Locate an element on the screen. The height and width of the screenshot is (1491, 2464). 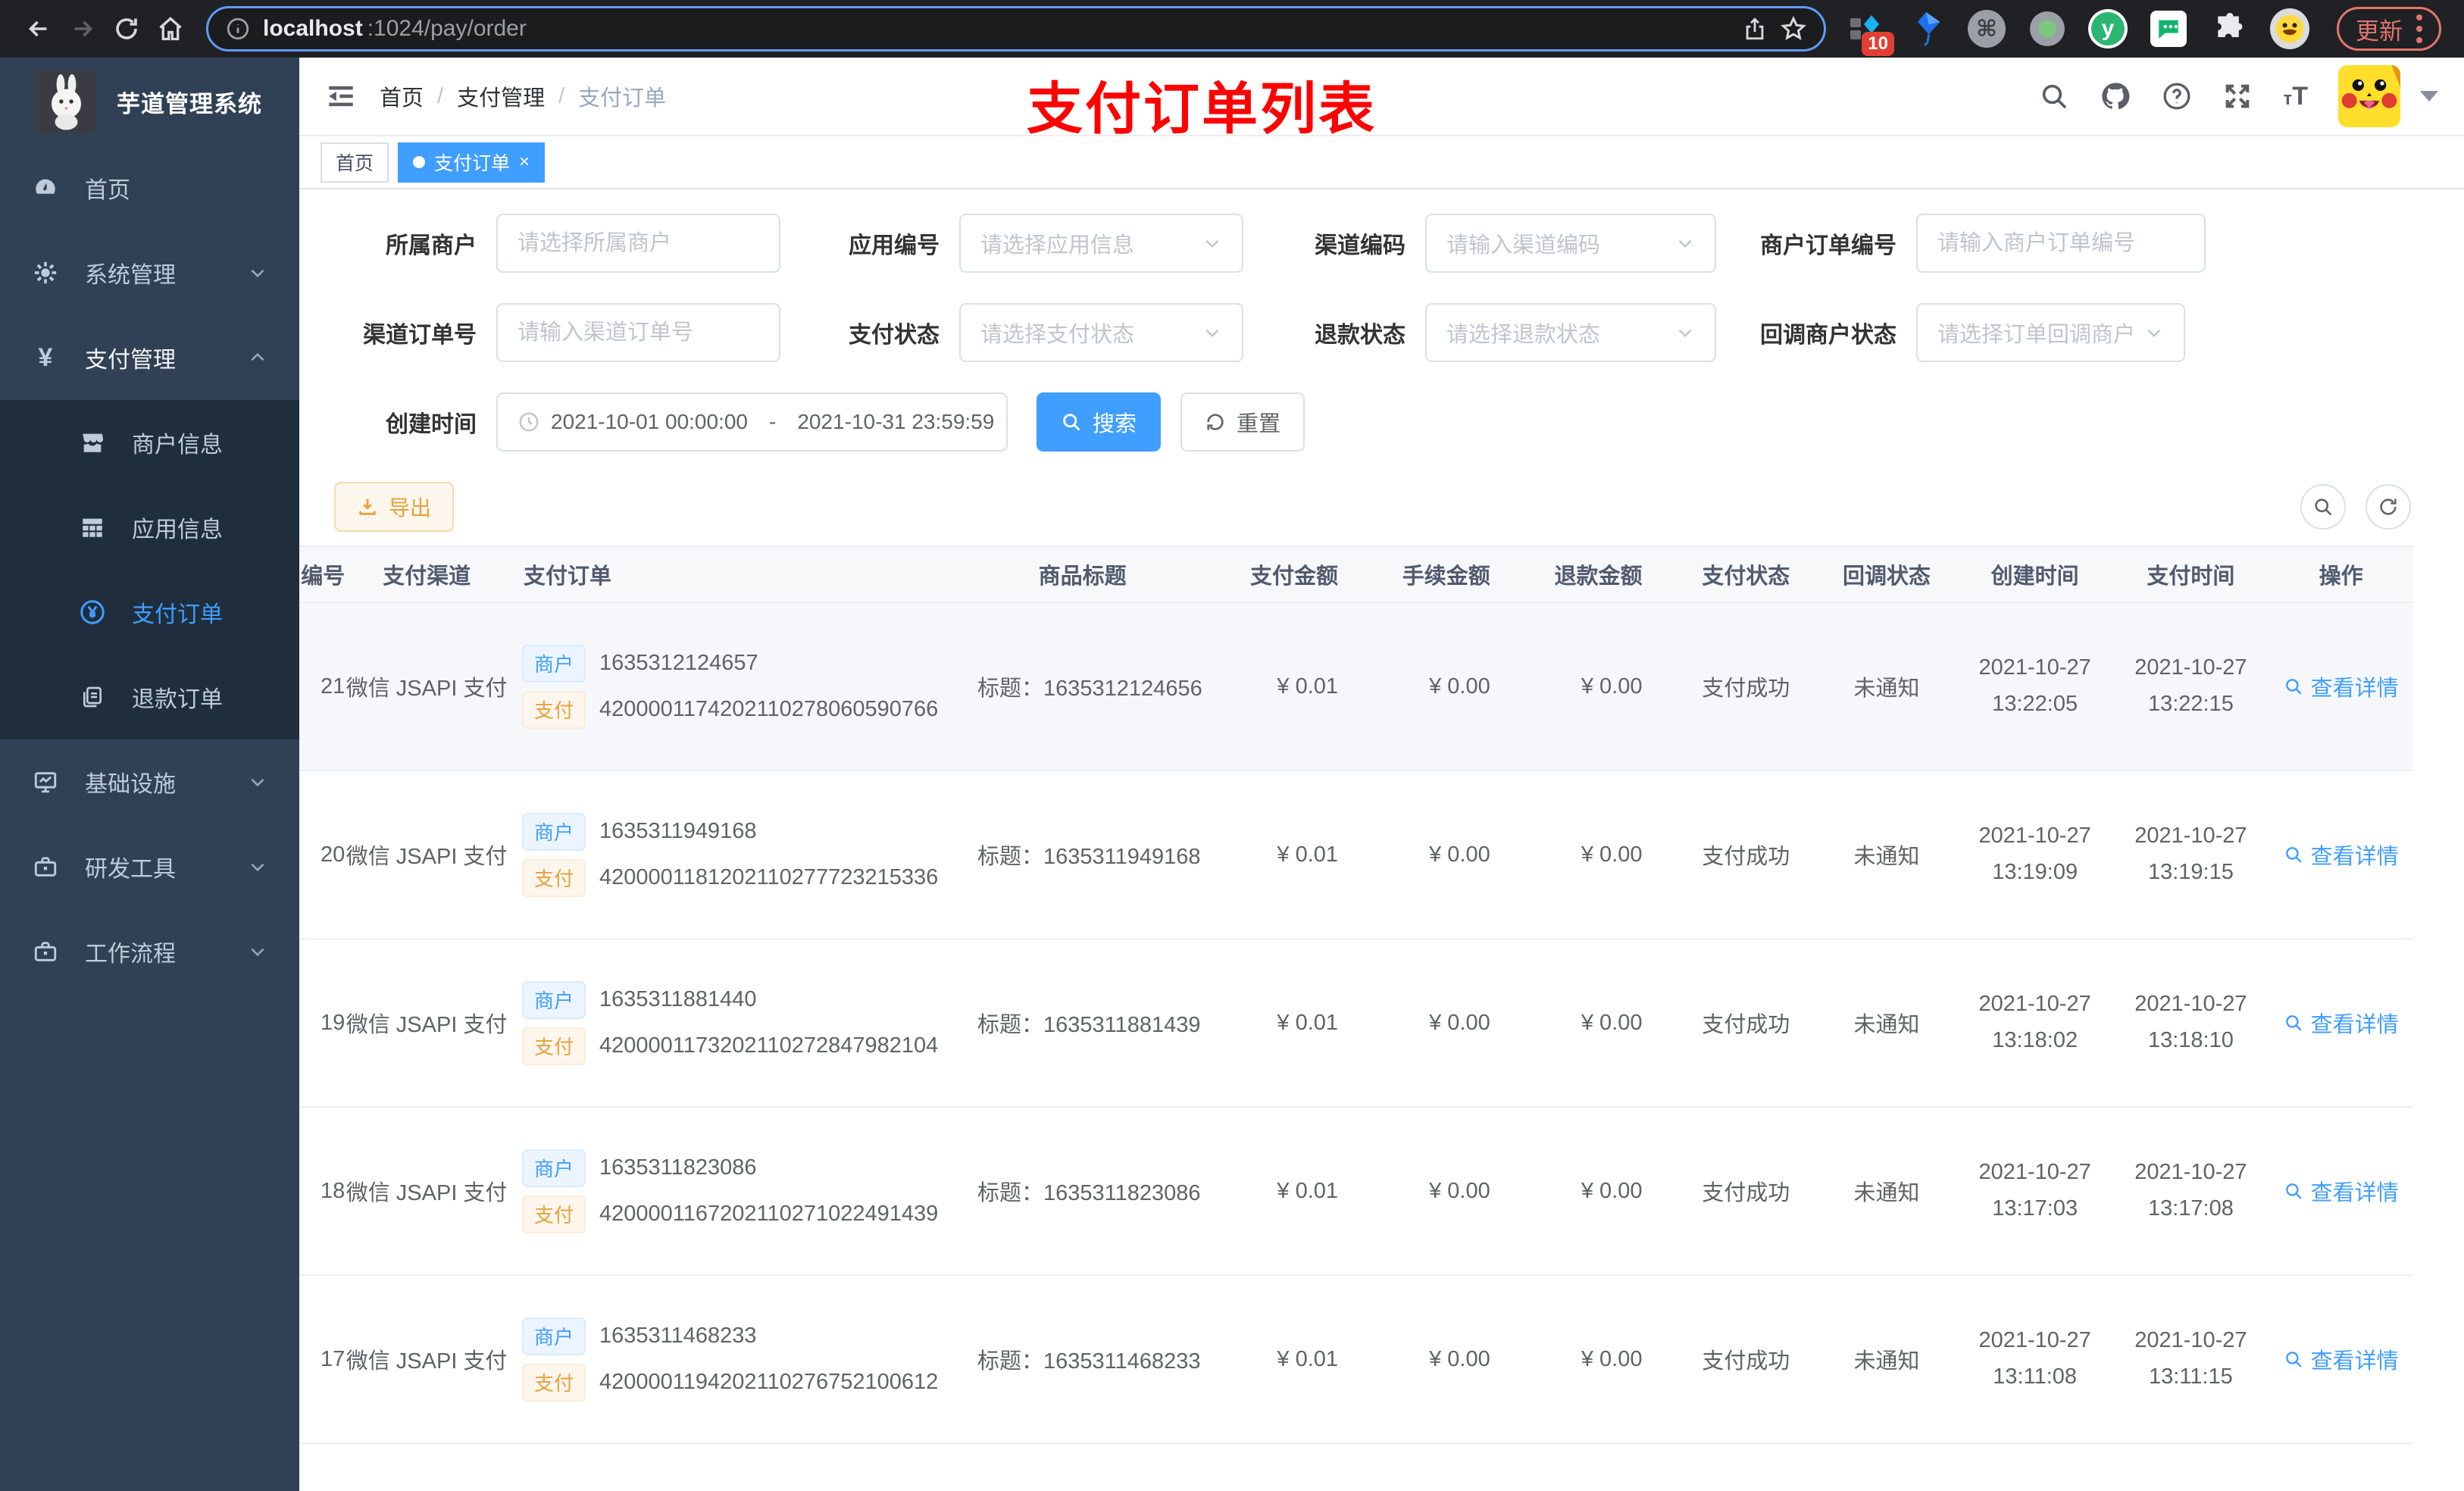
tag-label: 支付订单 is located at coordinates (472, 163).